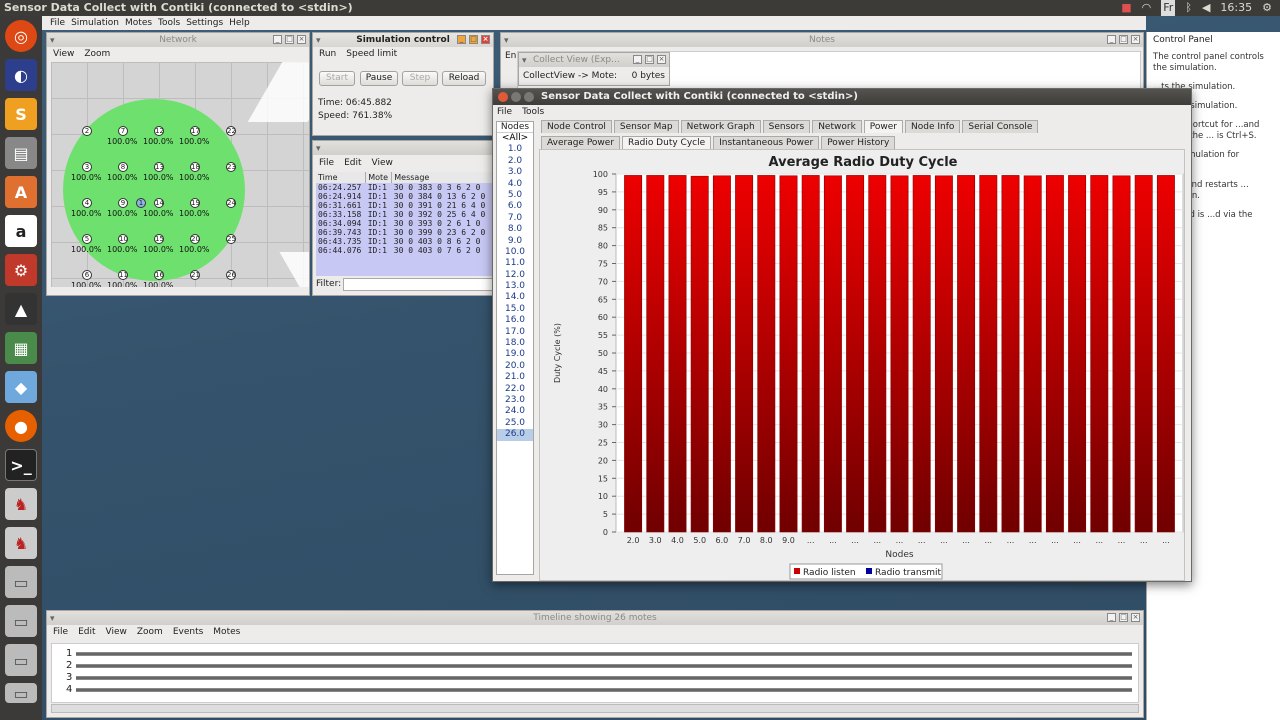 The height and width of the screenshot is (720, 1280). I want to click on timeline-menu-view: View, so click(116, 632).